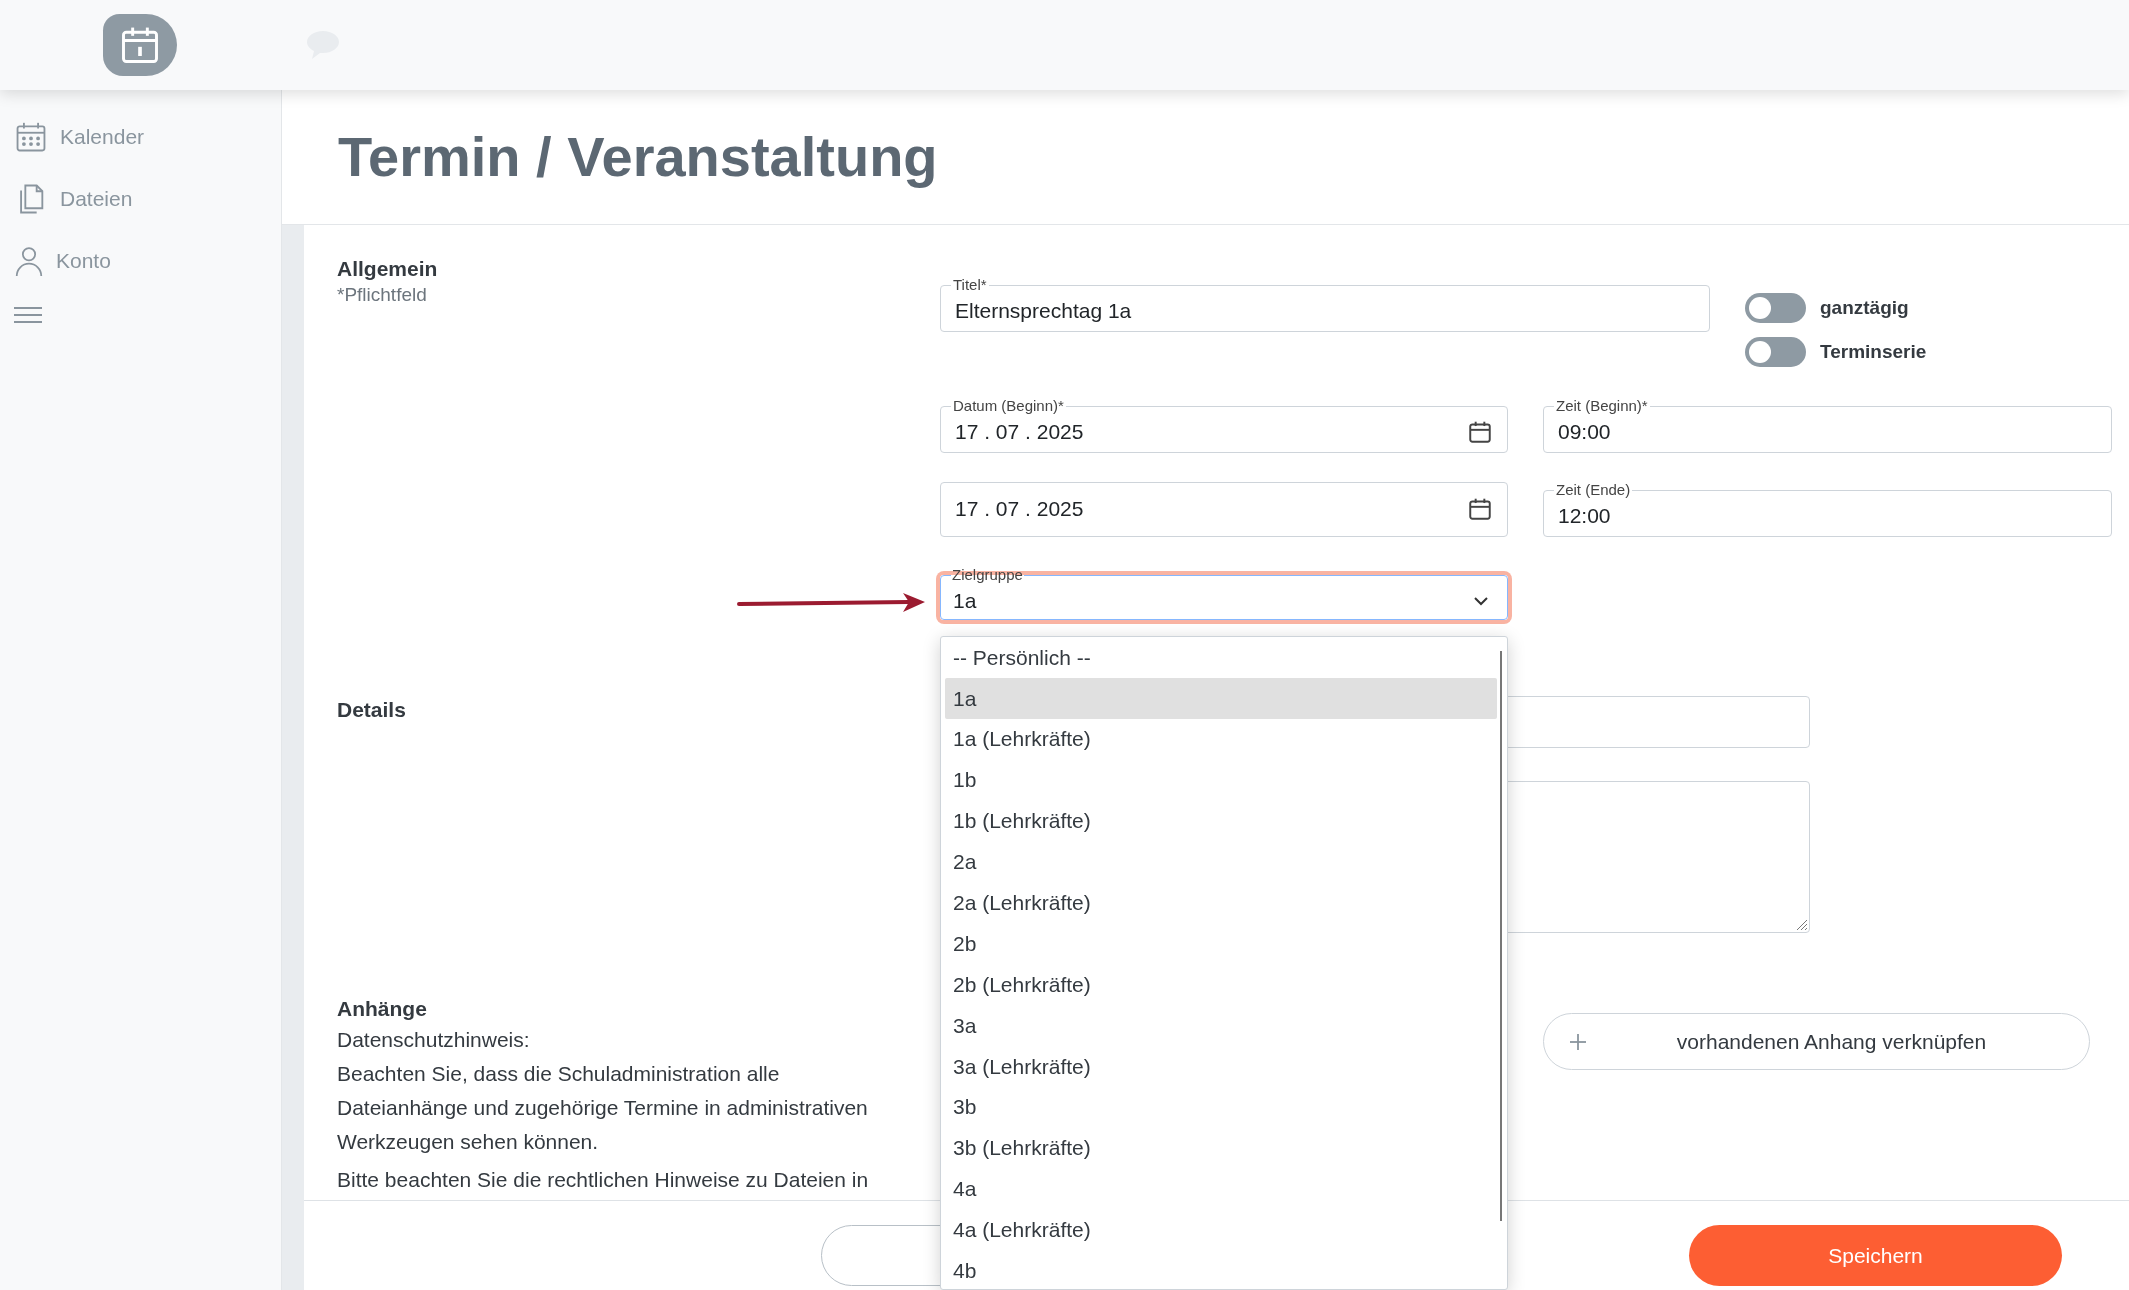 This screenshot has height=1290, width=2129. I want to click on paragraph: Bitte beachten Sie die rechtlichen Hinweise zu Dateien in, so click(603, 1180).